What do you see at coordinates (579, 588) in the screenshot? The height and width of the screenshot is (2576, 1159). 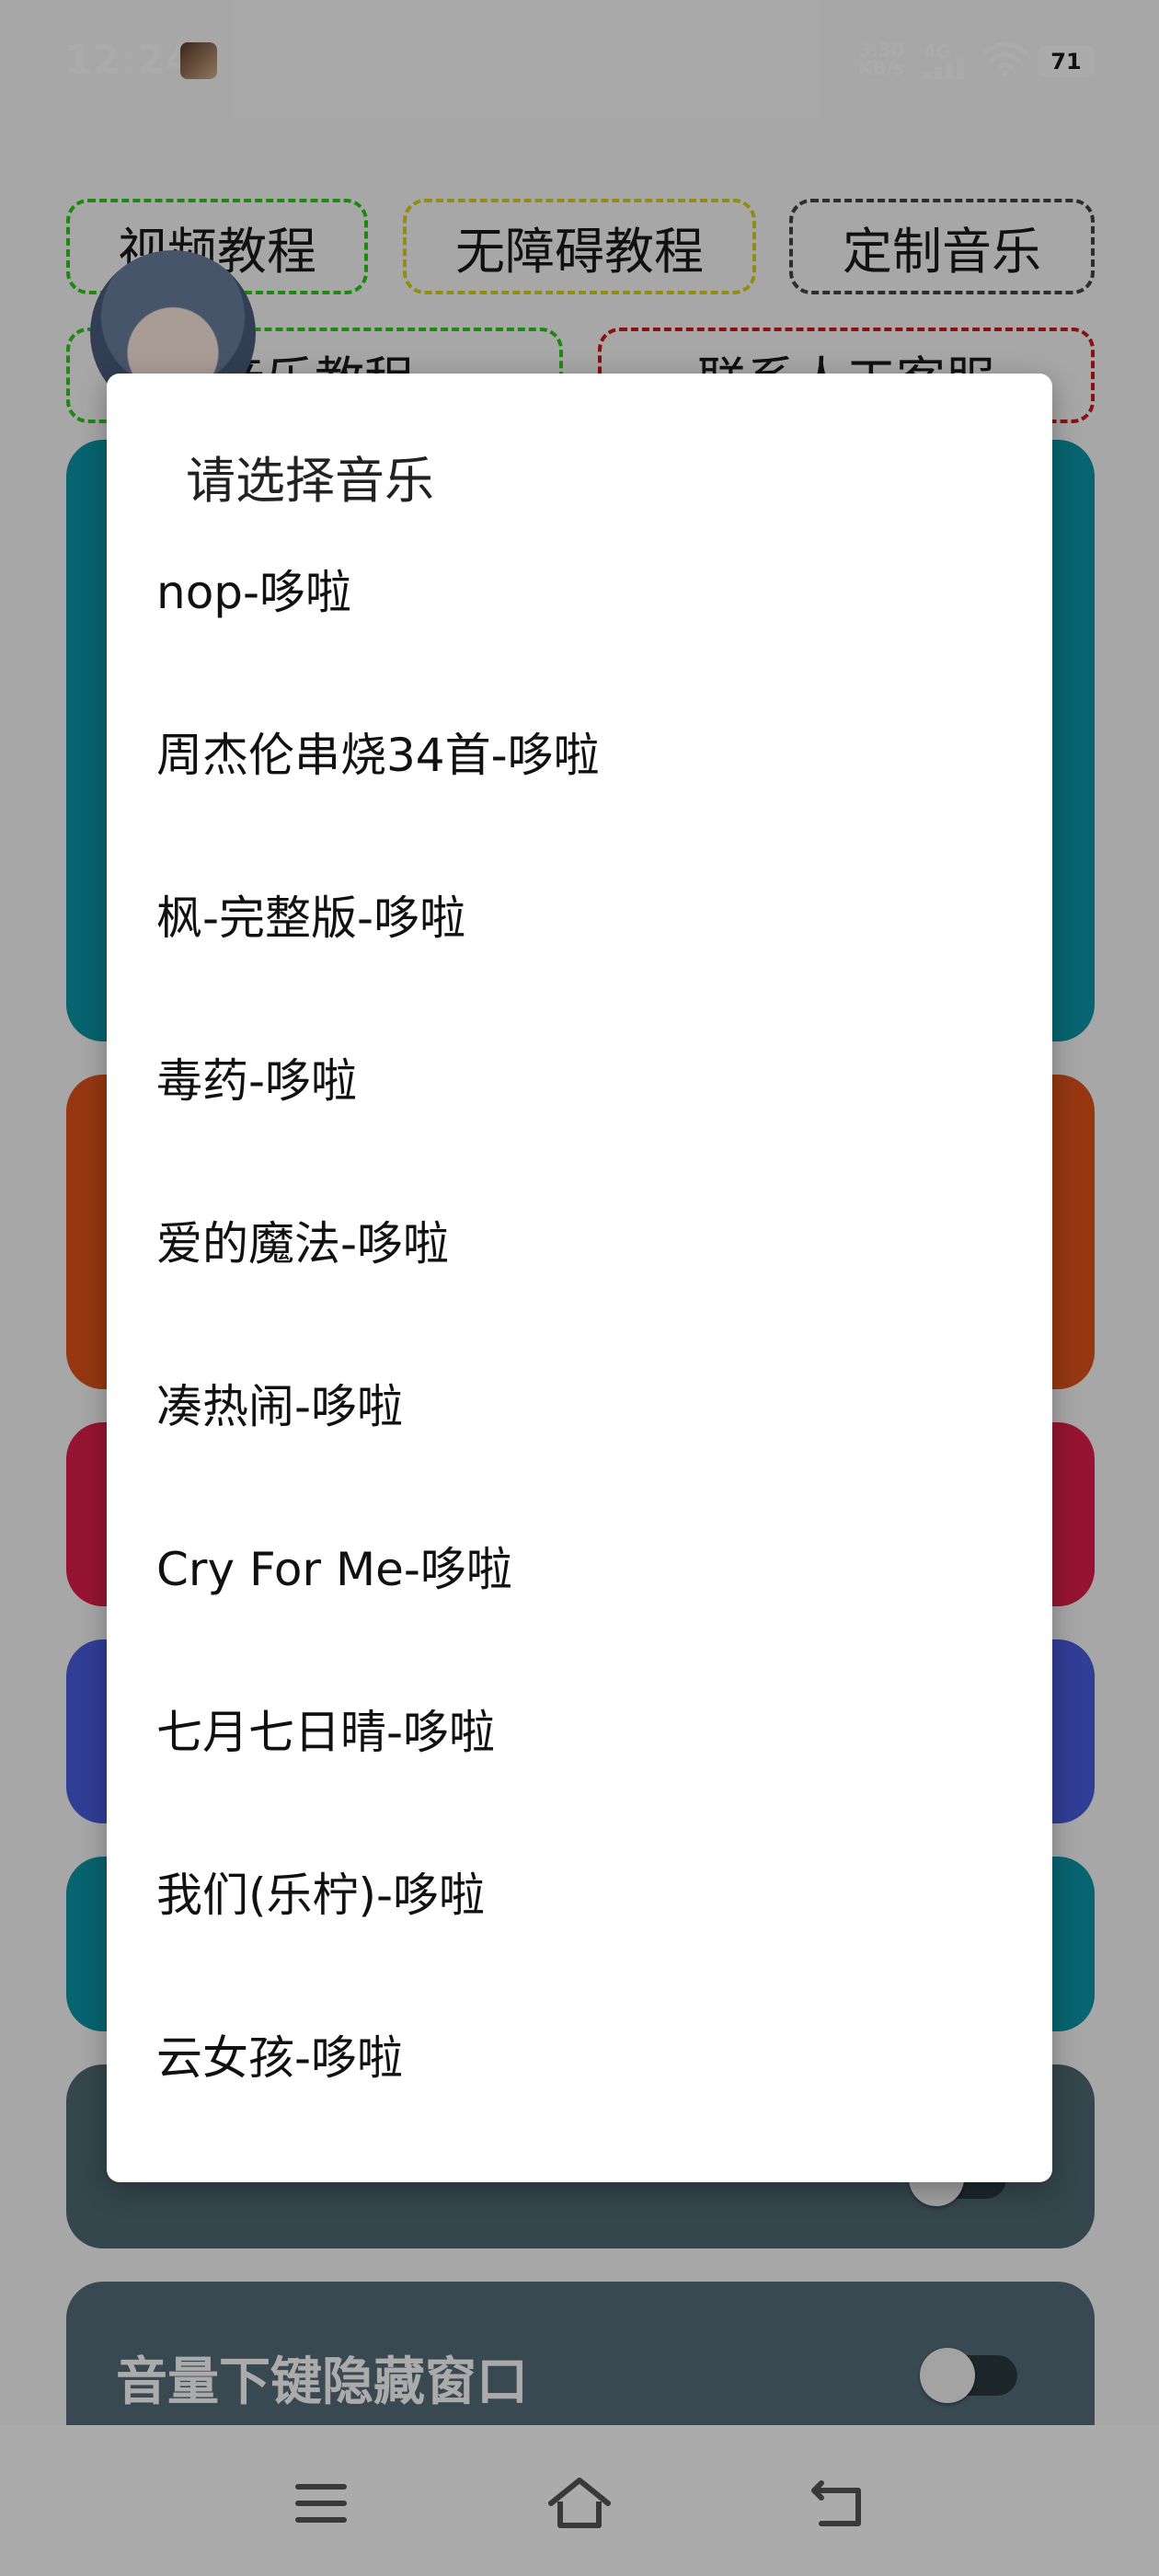 I see `music-option: nop-哆啦` at bounding box center [579, 588].